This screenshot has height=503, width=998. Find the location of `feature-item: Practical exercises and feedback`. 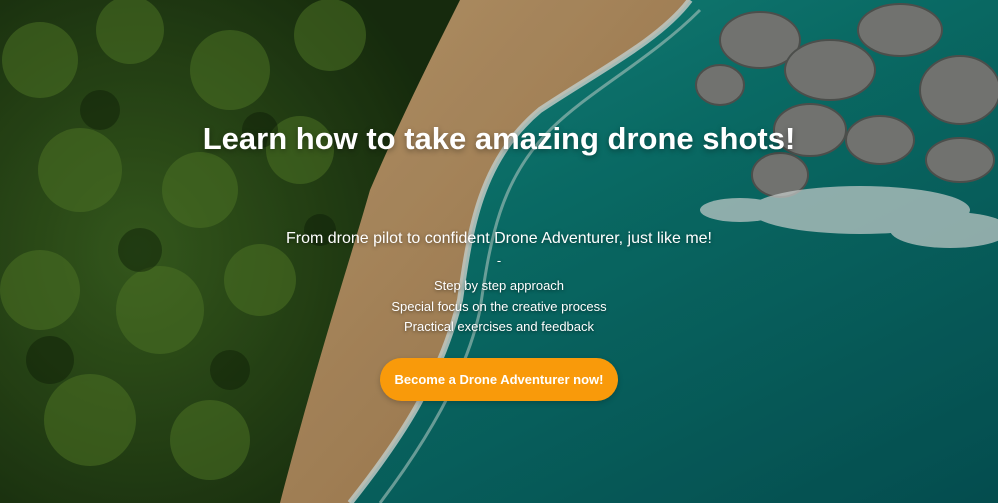

feature-item: Practical exercises and feedback is located at coordinates (499, 326).